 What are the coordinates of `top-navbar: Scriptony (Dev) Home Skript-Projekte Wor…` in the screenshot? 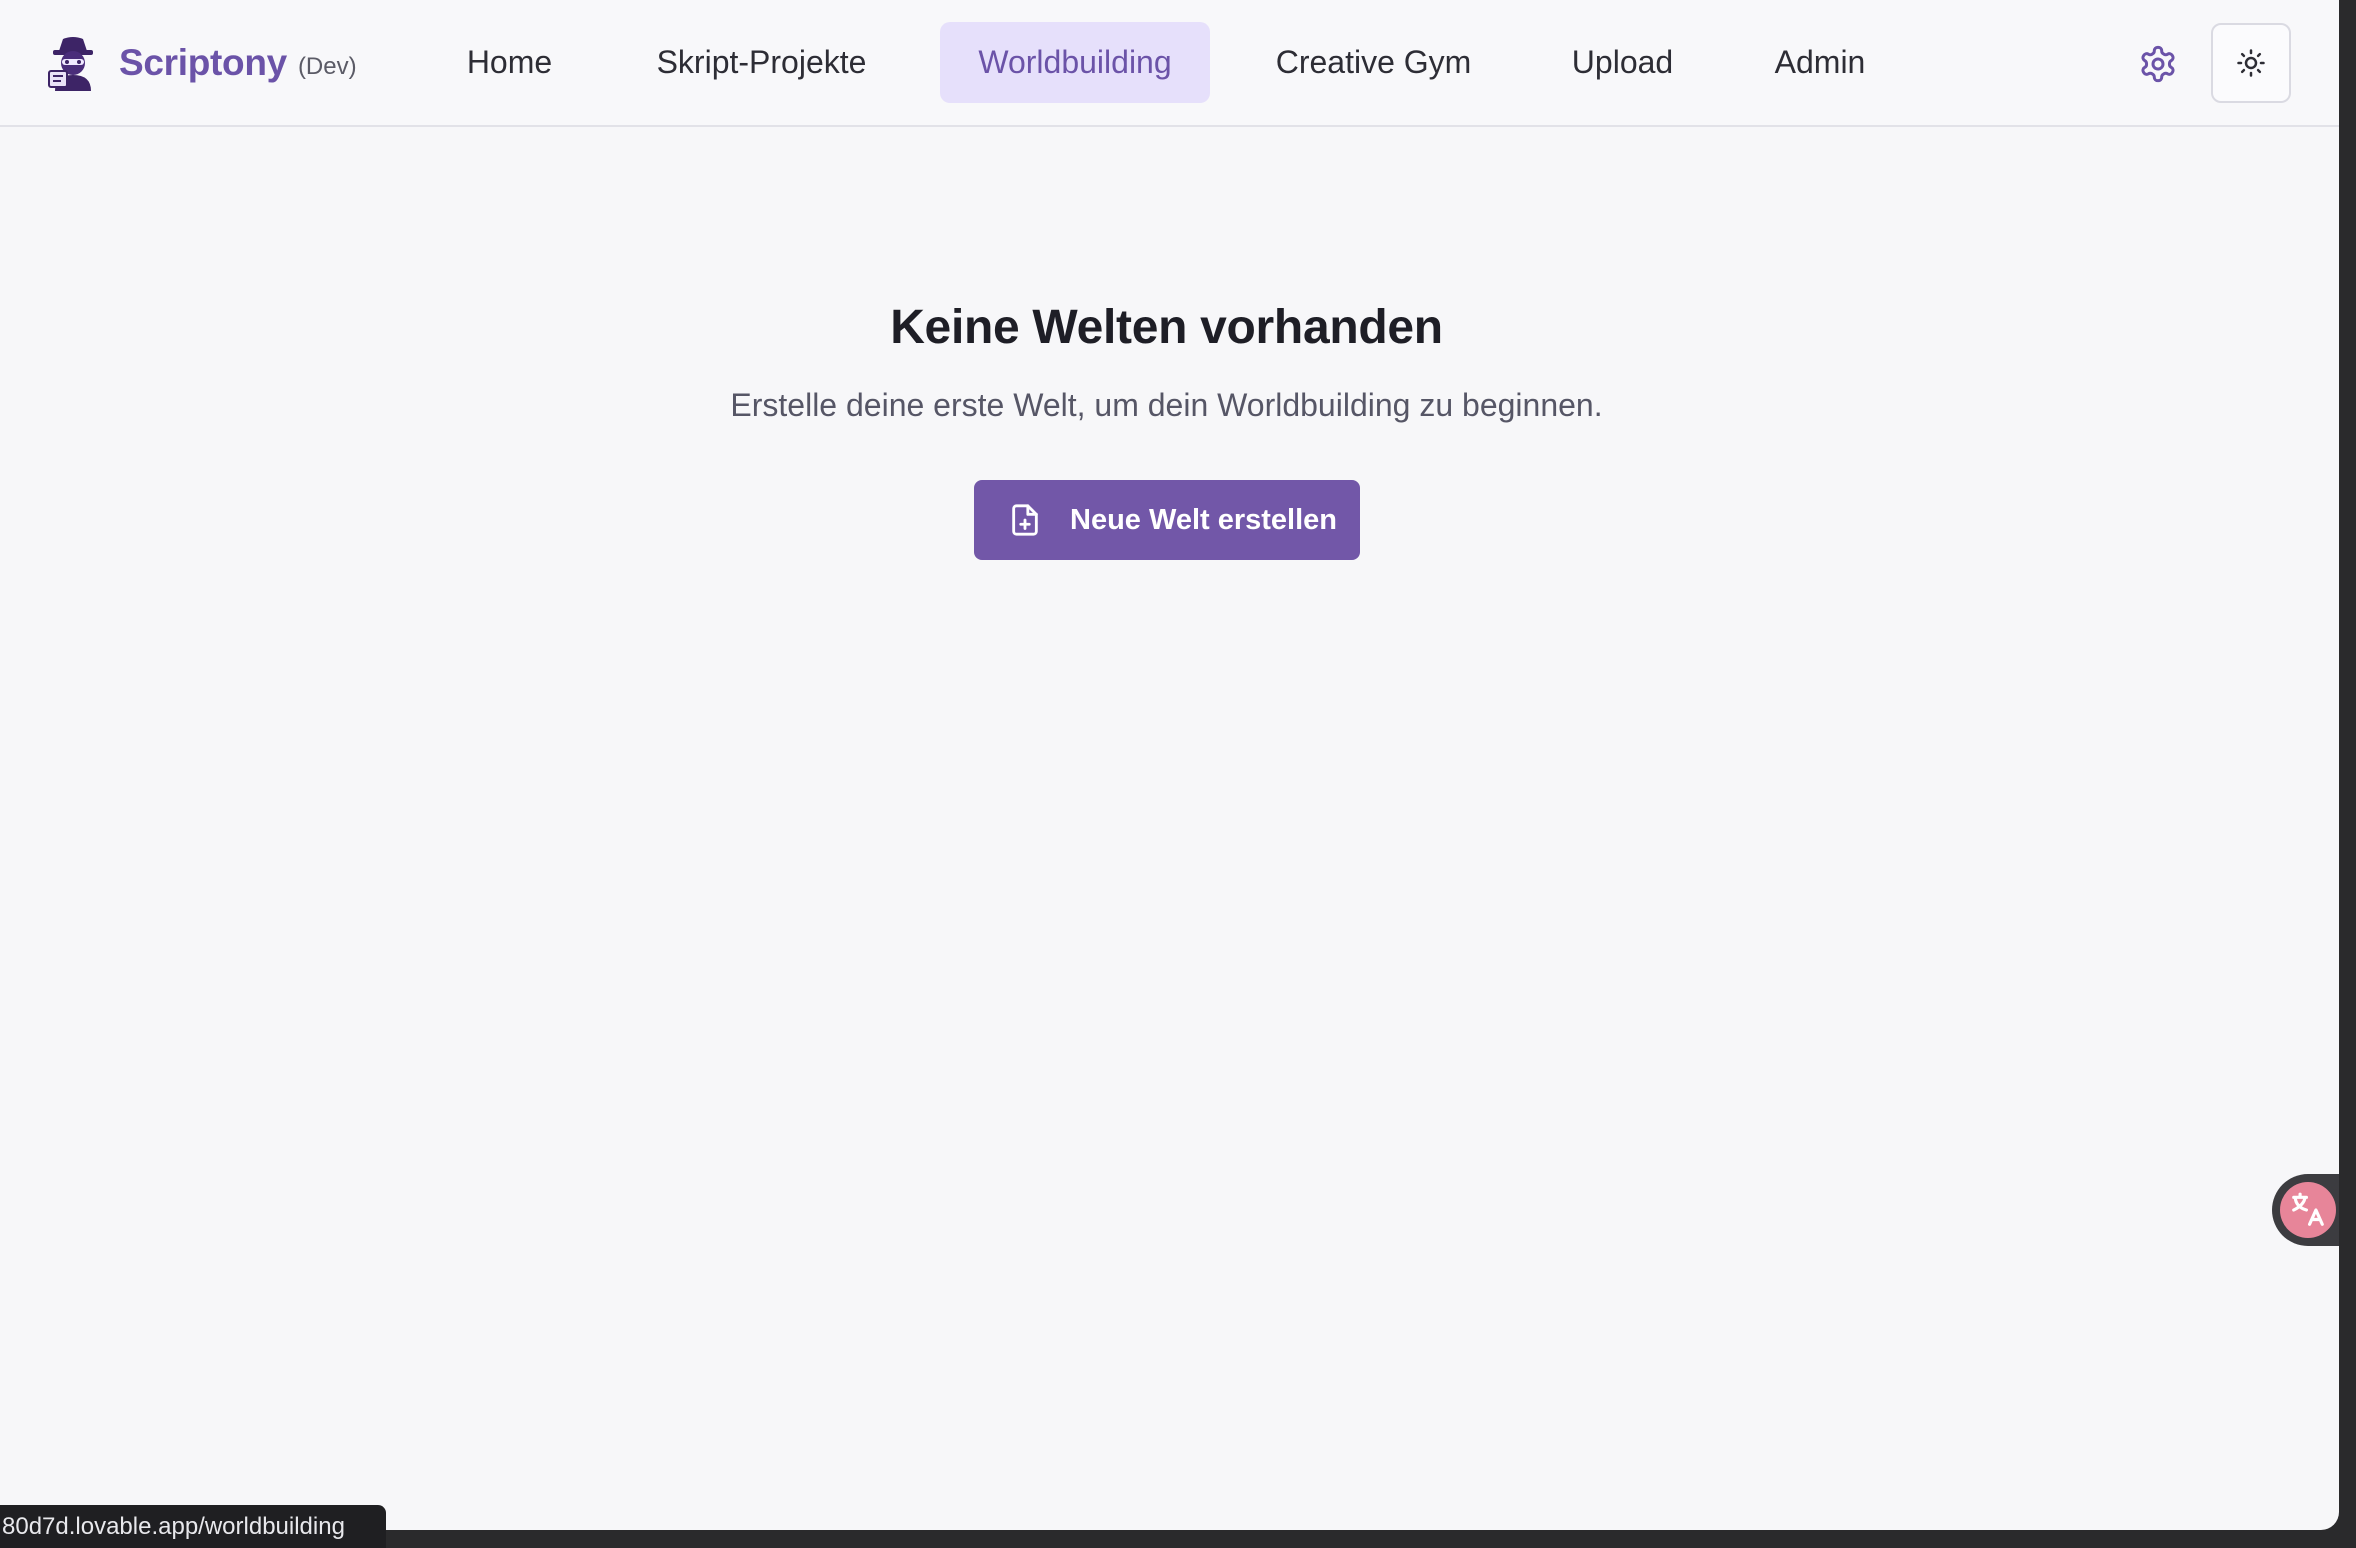 It's located at (1169, 63).